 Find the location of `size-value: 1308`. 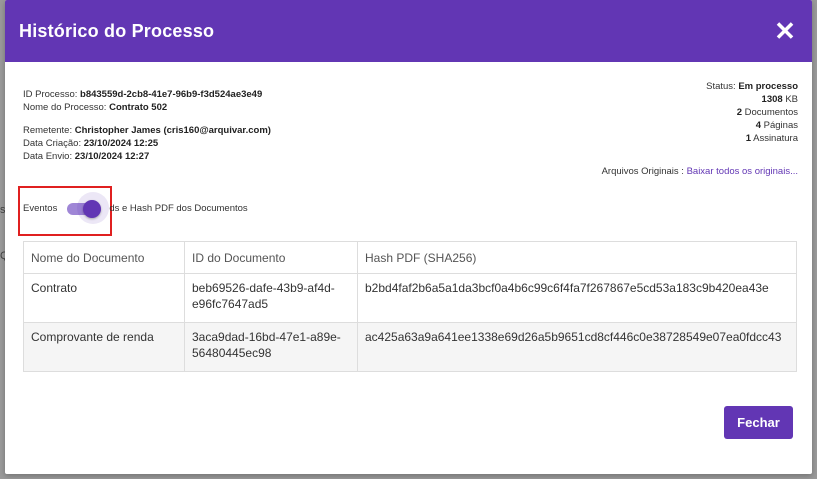

size-value: 1308 is located at coordinates (772, 99).